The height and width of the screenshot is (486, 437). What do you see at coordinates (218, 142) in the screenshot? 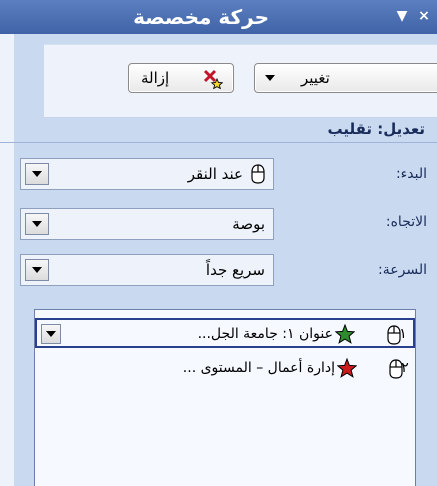
I see `divider` at bounding box center [218, 142].